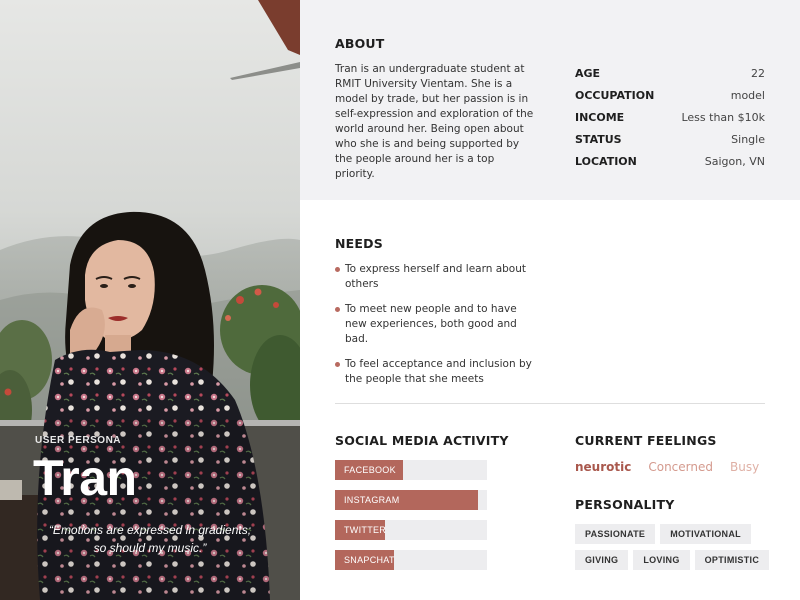  Describe the element at coordinates (758, 73) in the screenshot. I see `info-value: 22` at that location.